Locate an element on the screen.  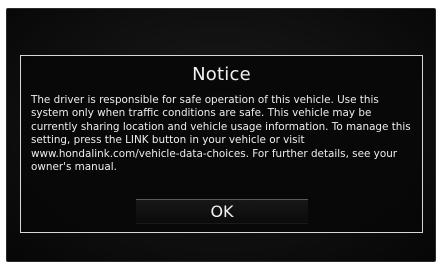
dialog-title: Notice is located at coordinates (221, 74).